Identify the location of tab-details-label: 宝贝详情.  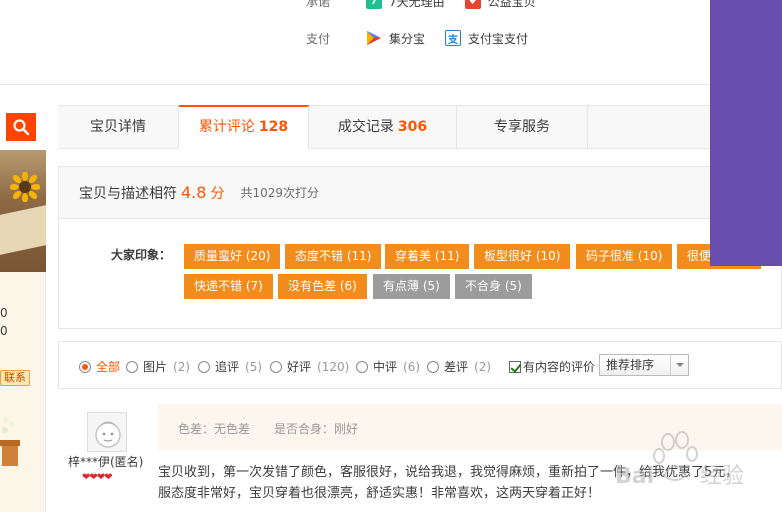
(118, 127).